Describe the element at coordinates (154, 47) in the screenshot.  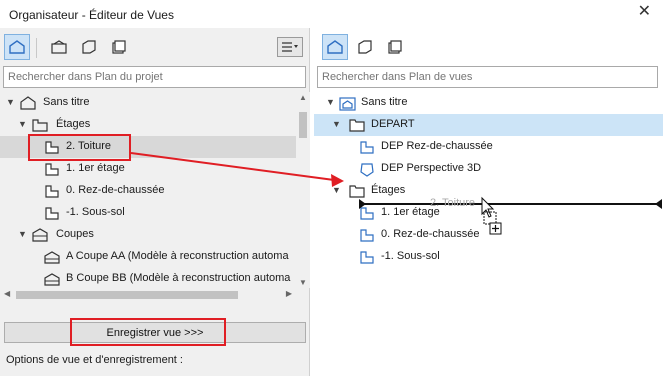
I see `left-toolbar` at that location.